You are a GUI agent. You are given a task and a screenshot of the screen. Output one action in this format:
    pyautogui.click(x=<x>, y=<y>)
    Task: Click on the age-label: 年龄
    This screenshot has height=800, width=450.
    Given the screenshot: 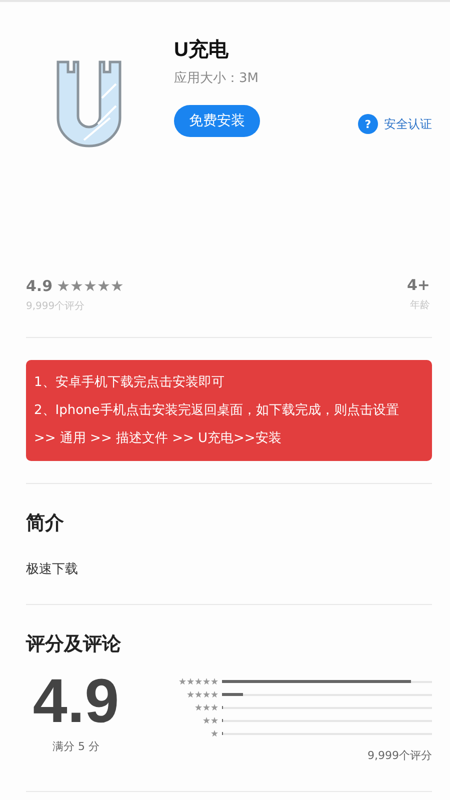 What is the action you would take?
    pyautogui.click(x=419, y=305)
    